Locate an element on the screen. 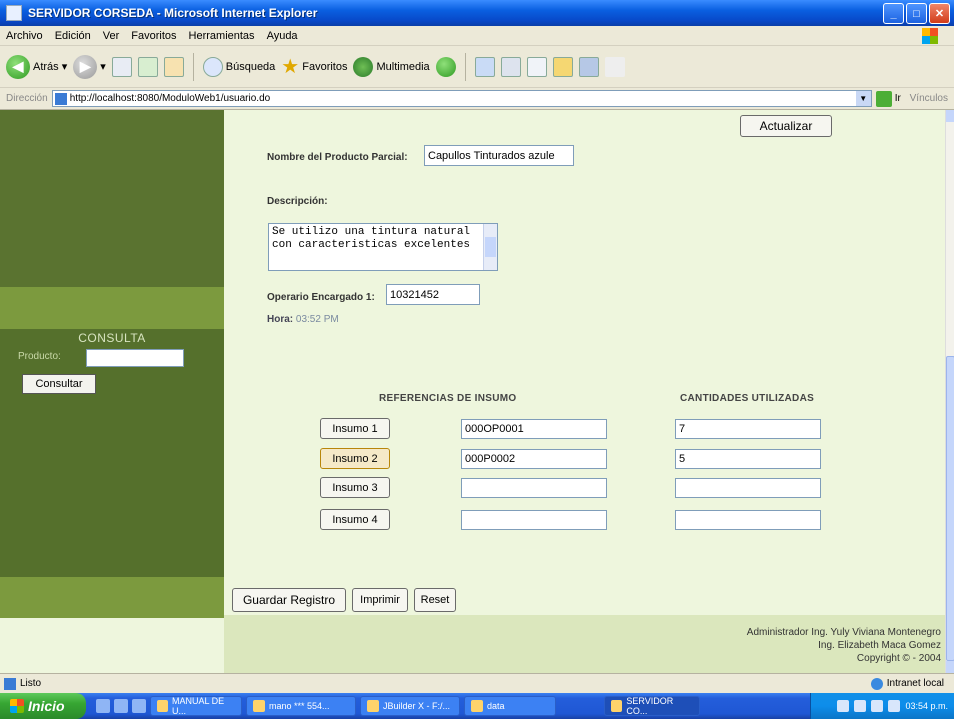  edit-icon is located at coordinates (536, 66).